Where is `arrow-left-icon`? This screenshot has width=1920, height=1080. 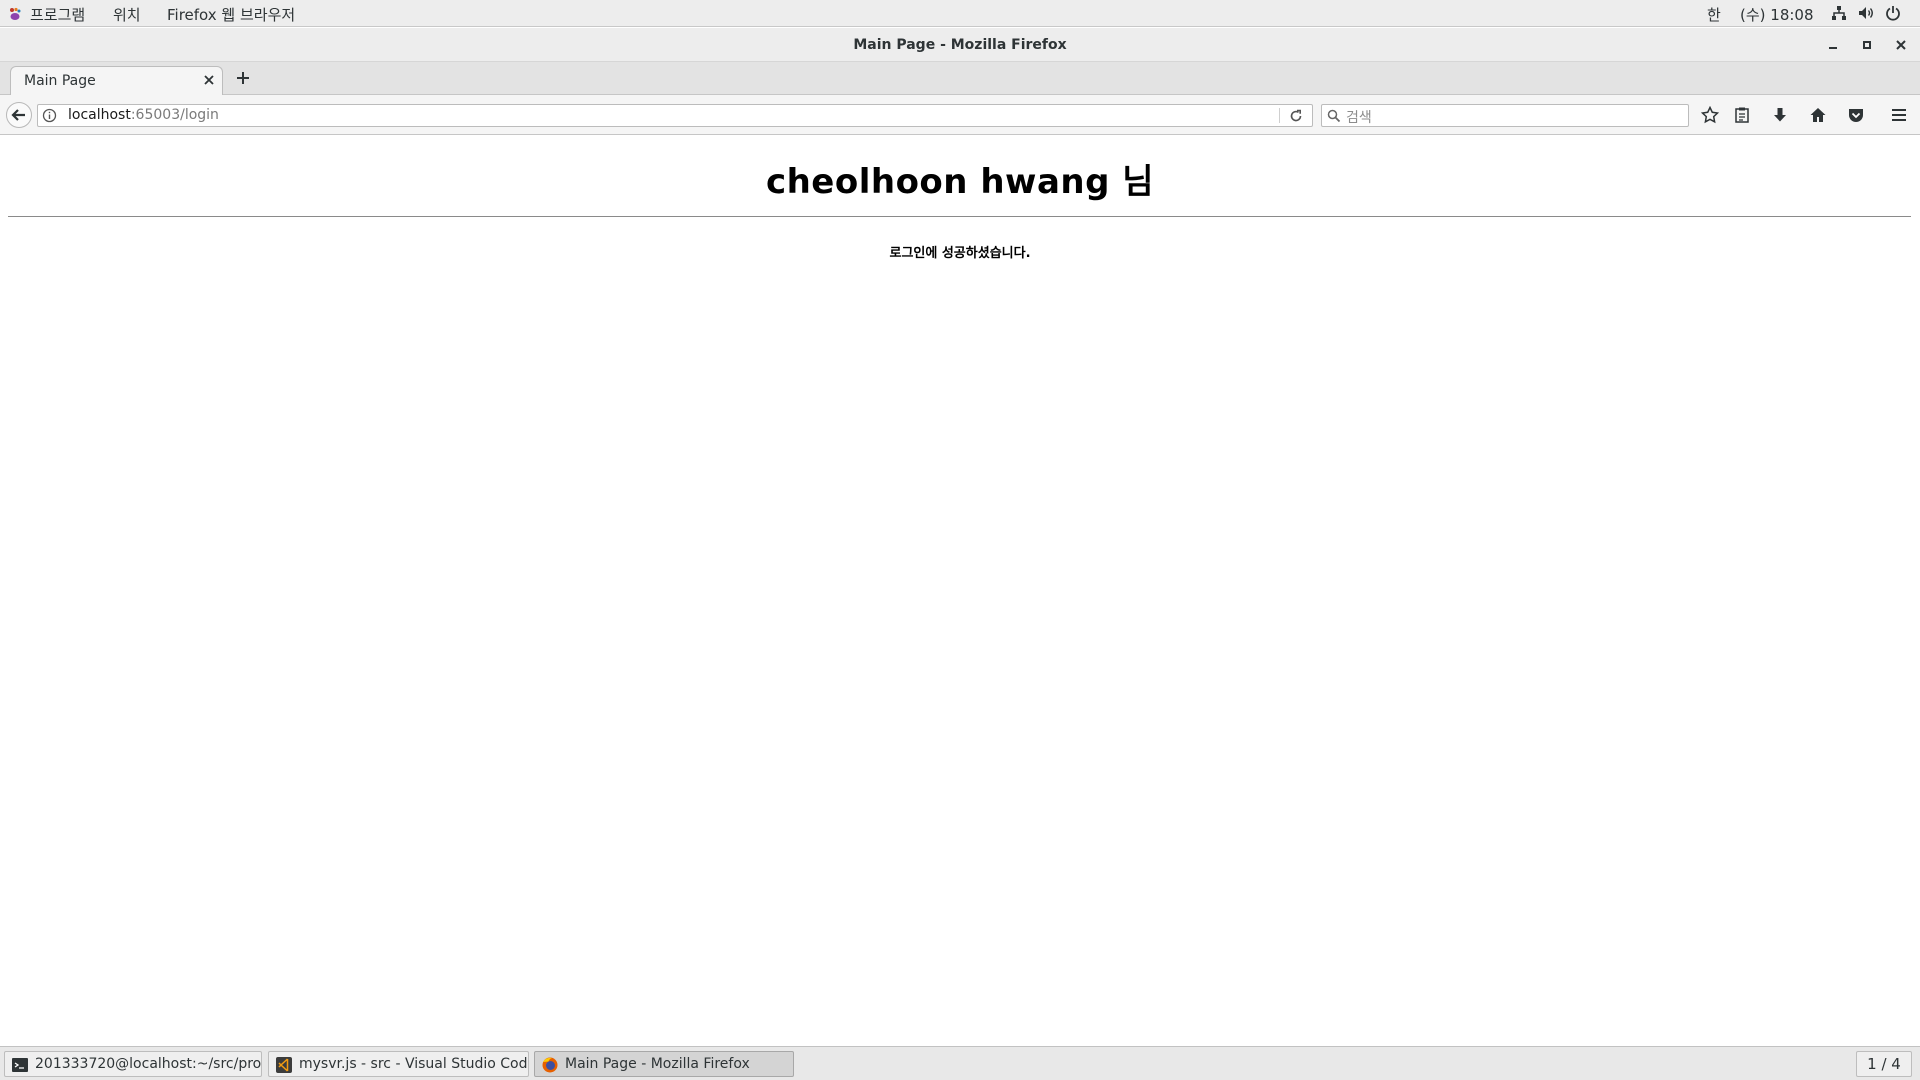 arrow-left-icon is located at coordinates (18, 115).